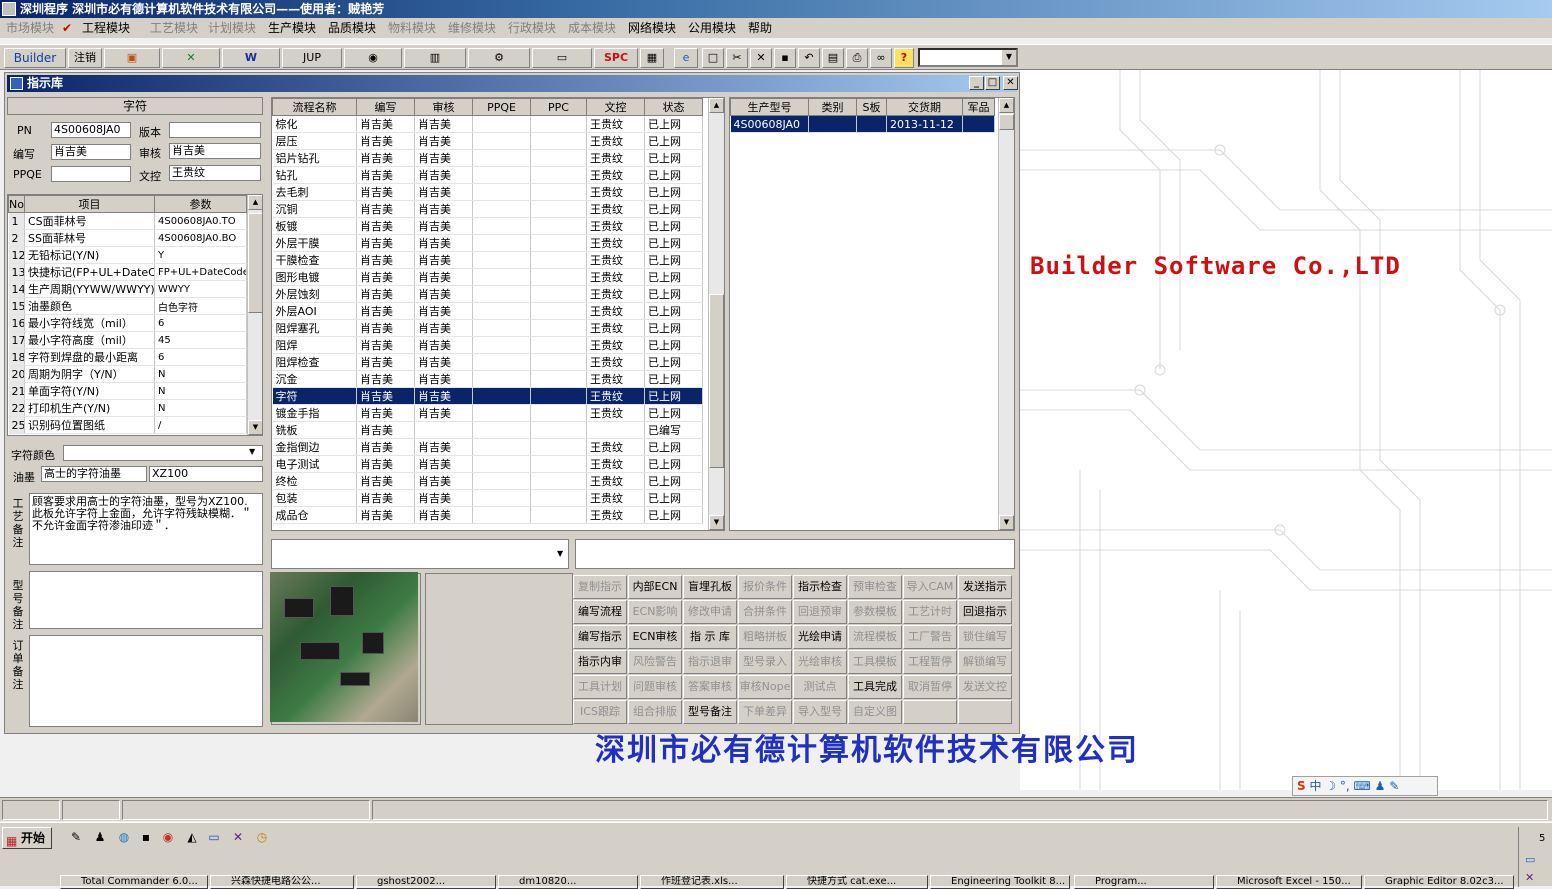 The height and width of the screenshot is (889, 1552). What do you see at coordinates (420, 554) in the screenshot?
I see `flow-combo` at bounding box center [420, 554].